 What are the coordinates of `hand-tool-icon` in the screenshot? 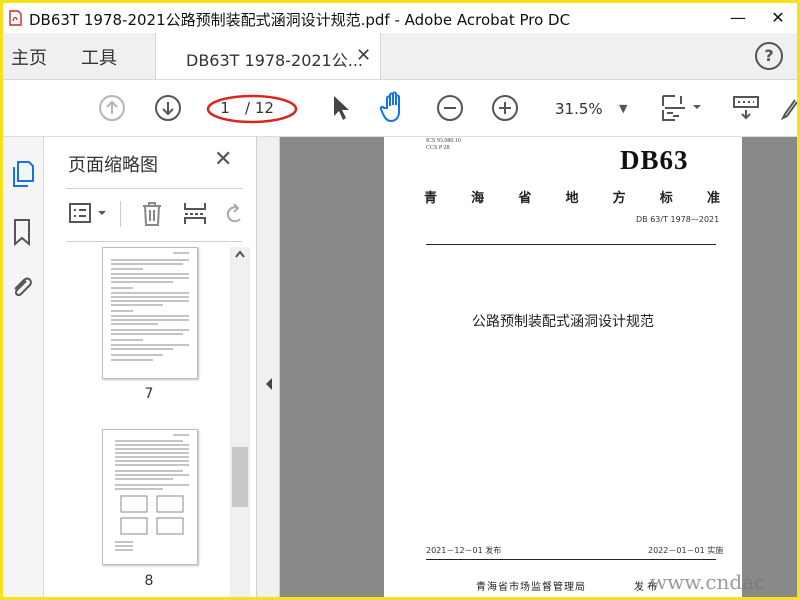 It's located at (394, 107).